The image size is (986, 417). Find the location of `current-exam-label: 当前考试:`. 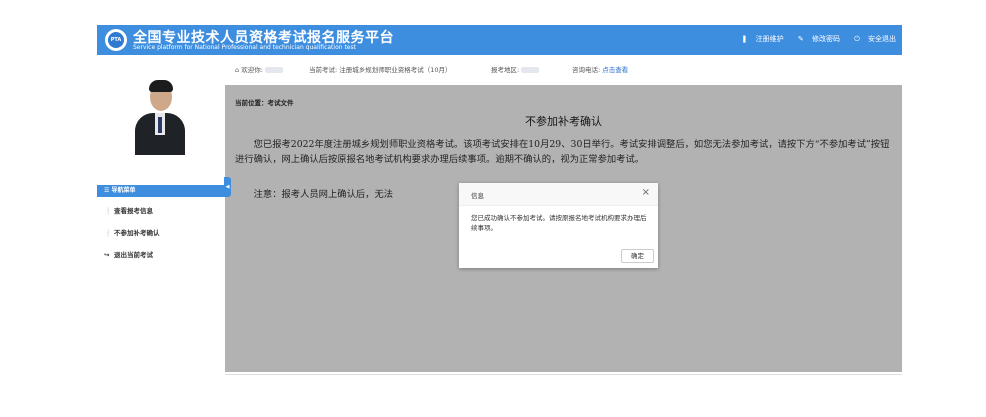

current-exam-label: 当前考试: is located at coordinates (323, 70).